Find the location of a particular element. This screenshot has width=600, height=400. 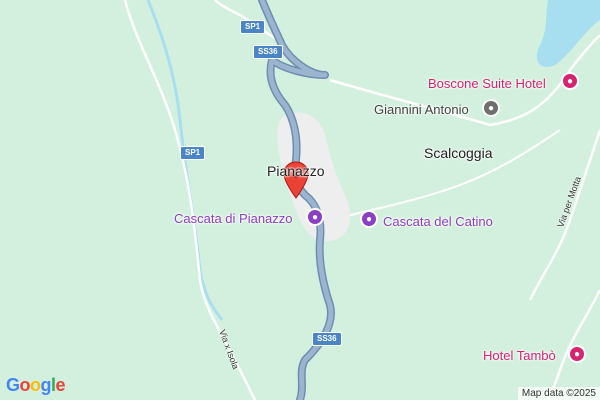

place-label-scalcoggia: Scalcoggia is located at coordinates (458, 153).